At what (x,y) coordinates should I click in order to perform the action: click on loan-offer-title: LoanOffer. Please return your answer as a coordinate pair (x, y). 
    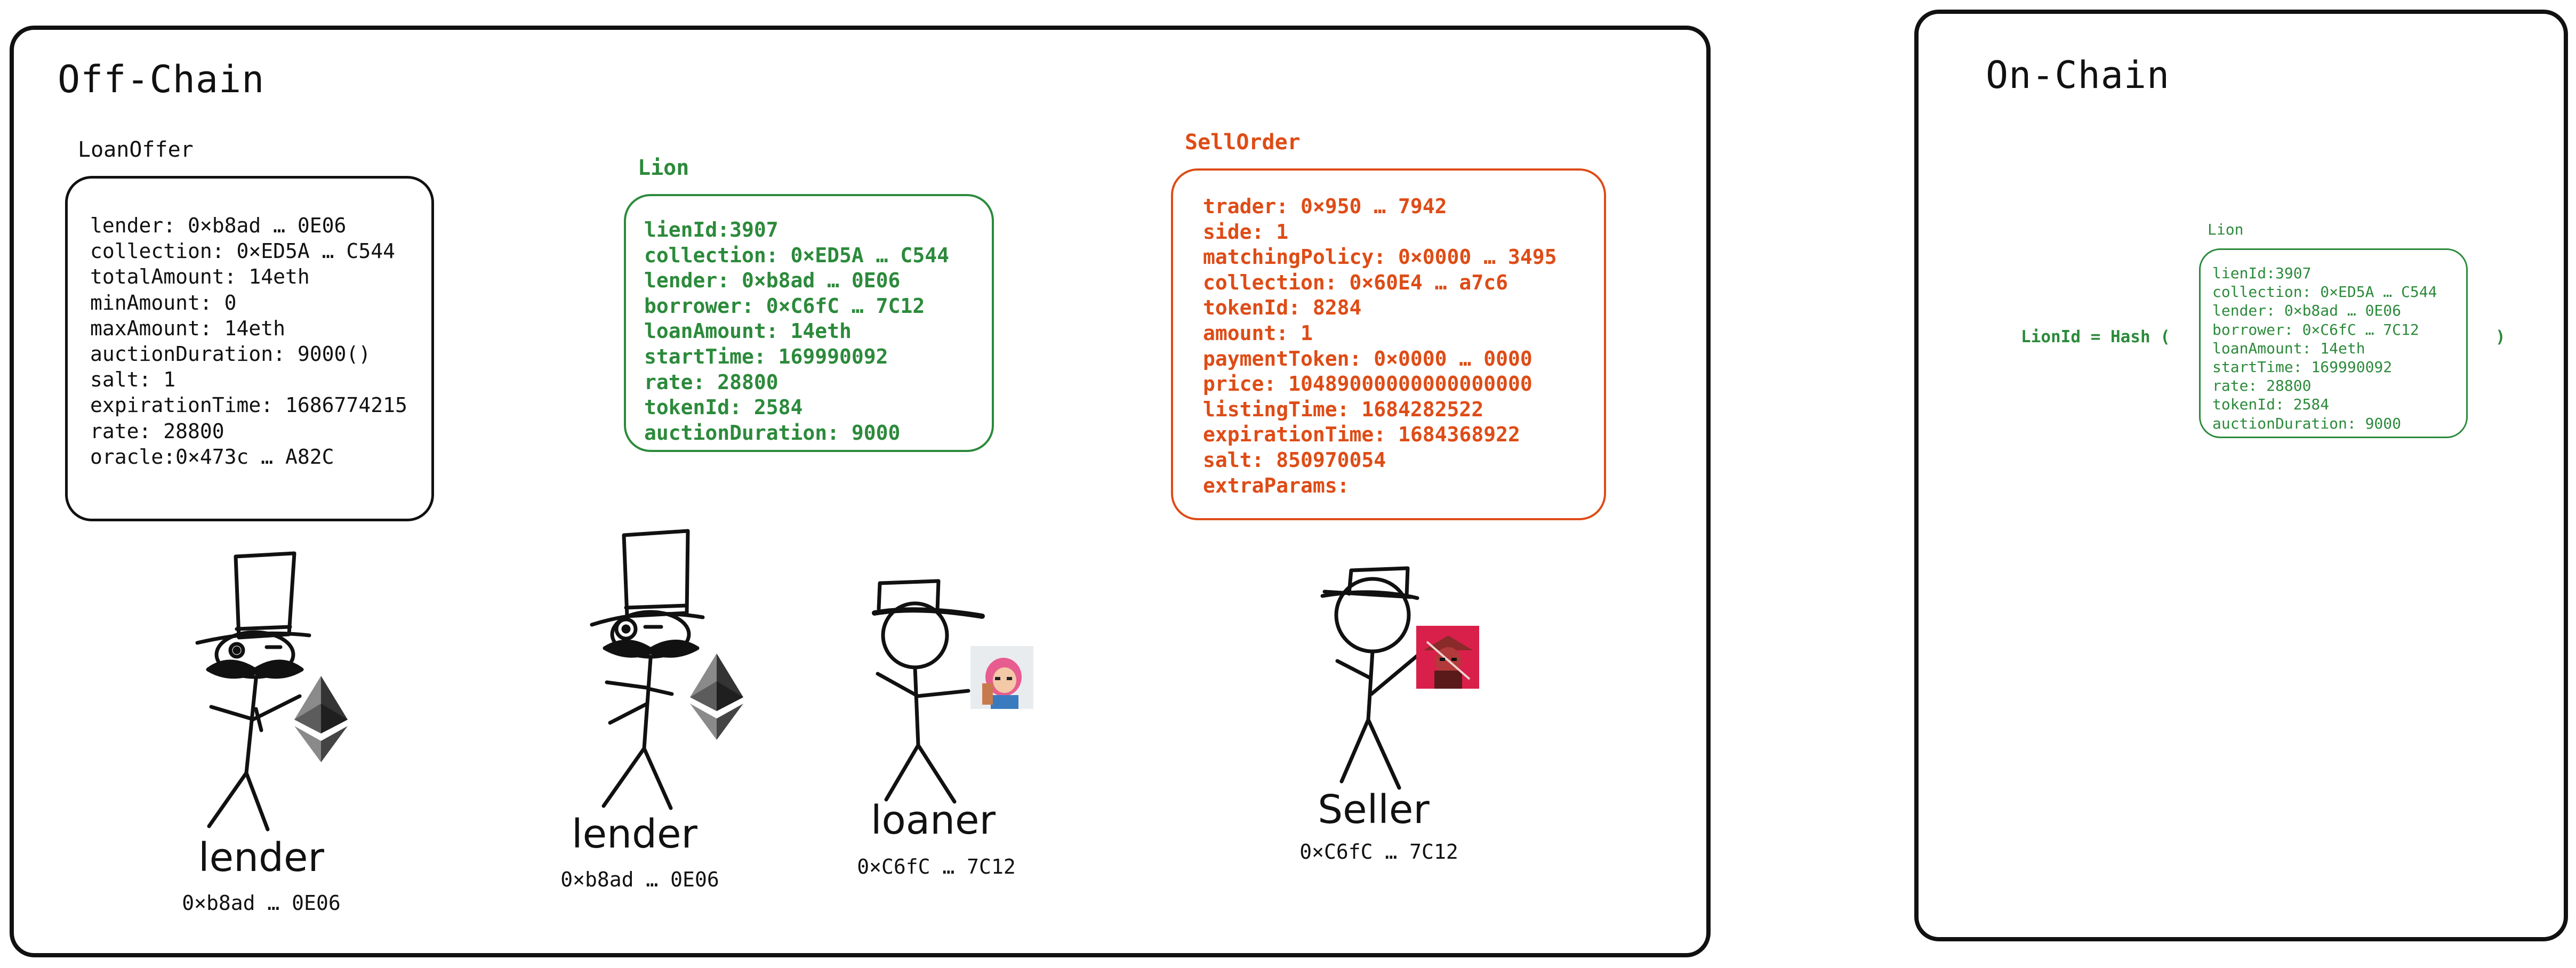
    Looking at the image, I should click on (136, 150).